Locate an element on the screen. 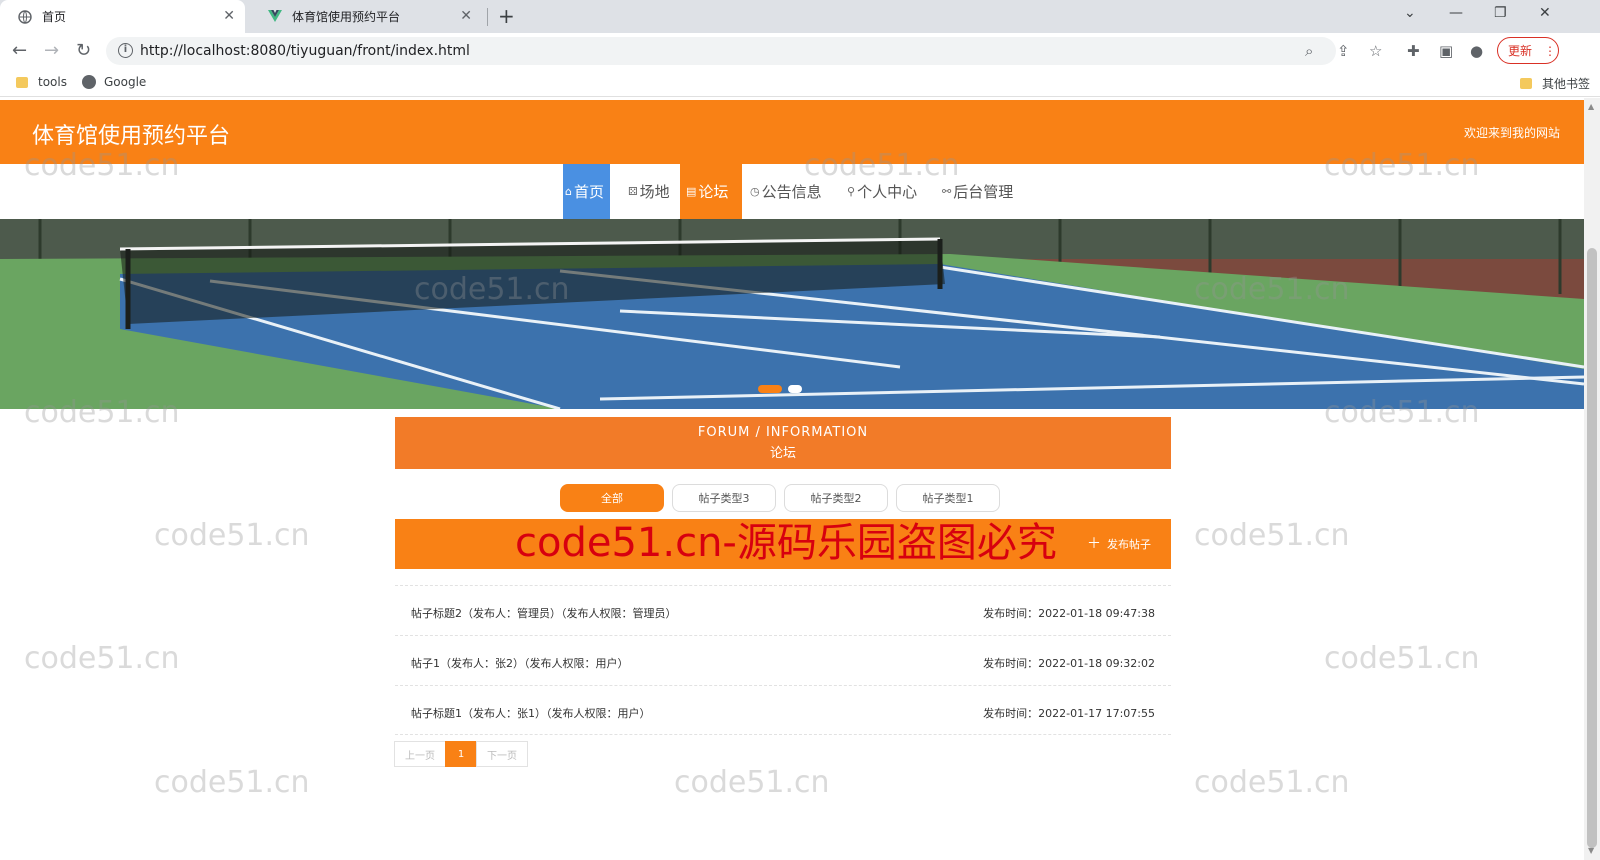  category-tab-all: 全部 is located at coordinates (612, 498).